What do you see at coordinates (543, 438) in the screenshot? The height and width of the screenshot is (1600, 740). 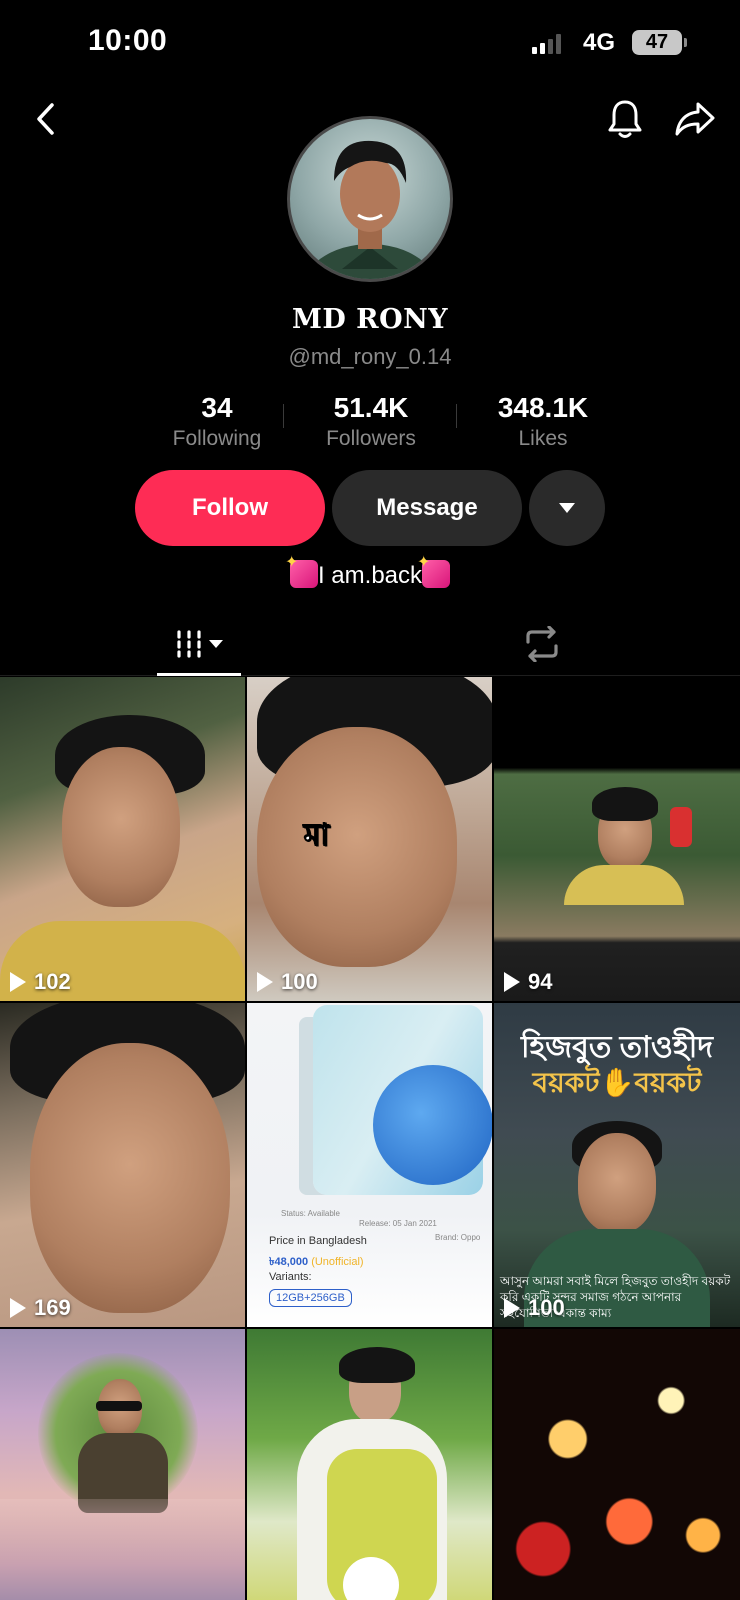 I see `stat-label: Likes` at bounding box center [543, 438].